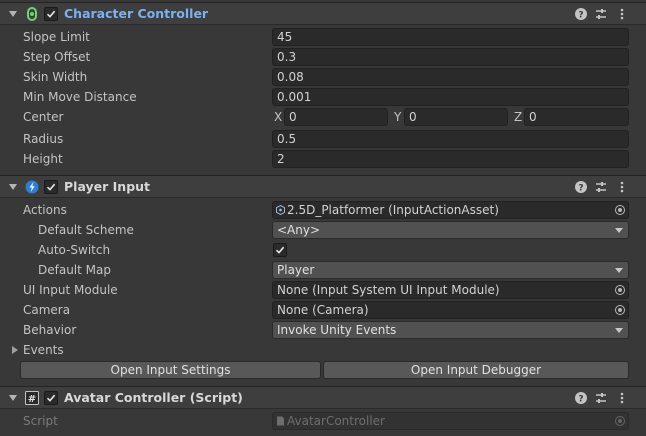 The width and height of the screenshot is (646, 436). Describe the element at coordinates (450, 37) in the screenshot. I see `slope-limit-field: 45` at that location.